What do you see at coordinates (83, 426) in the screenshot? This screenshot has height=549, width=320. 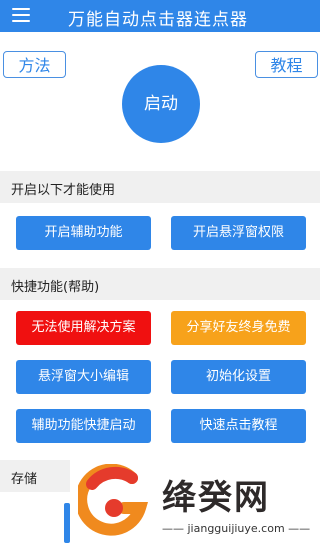 I see `accessibility-quick-start-button: 辅助功能快捷启动` at bounding box center [83, 426].